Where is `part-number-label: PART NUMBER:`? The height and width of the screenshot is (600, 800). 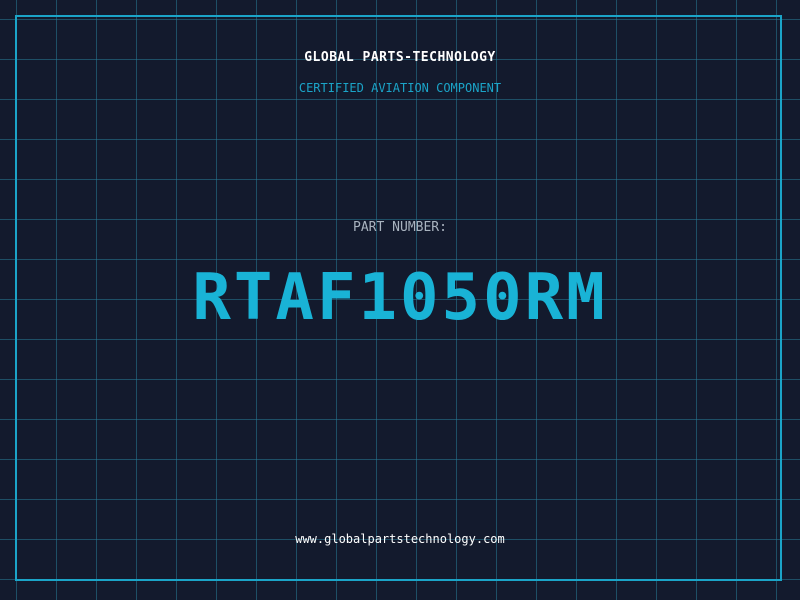 part-number-label: PART NUMBER: is located at coordinates (400, 227).